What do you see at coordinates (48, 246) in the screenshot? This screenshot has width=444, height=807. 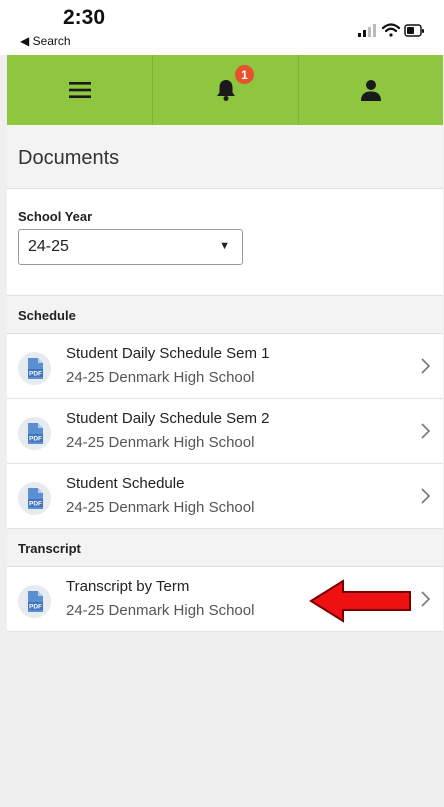 I see `school-year-value: 24-25` at bounding box center [48, 246].